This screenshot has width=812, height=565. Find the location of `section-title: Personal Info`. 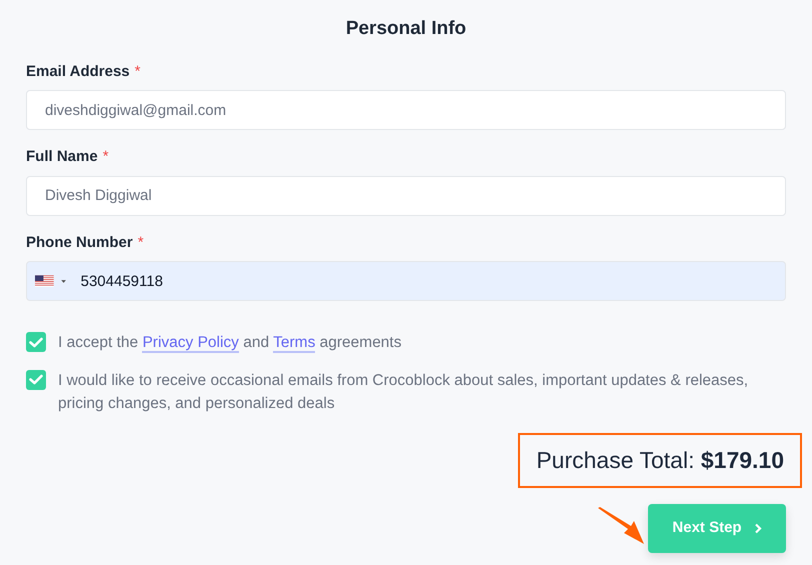

section-title: Personal Info is located at coordinates (406, 29).